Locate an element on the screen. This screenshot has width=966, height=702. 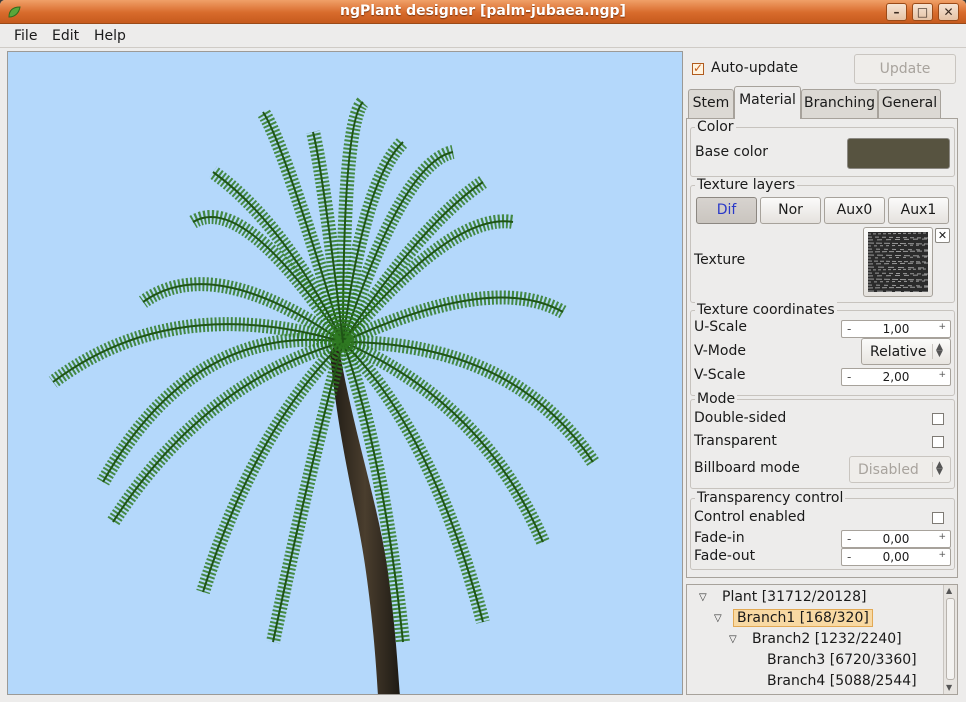
fade-out-label: Fade-out is located at coordinates (725, 556).